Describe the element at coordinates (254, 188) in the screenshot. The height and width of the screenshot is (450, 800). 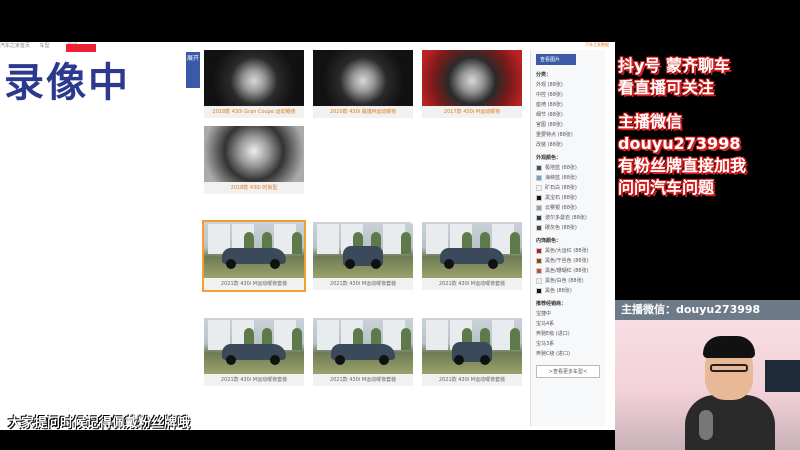
I see `photo-caption: 2018款 430i 时尚型` at that location.